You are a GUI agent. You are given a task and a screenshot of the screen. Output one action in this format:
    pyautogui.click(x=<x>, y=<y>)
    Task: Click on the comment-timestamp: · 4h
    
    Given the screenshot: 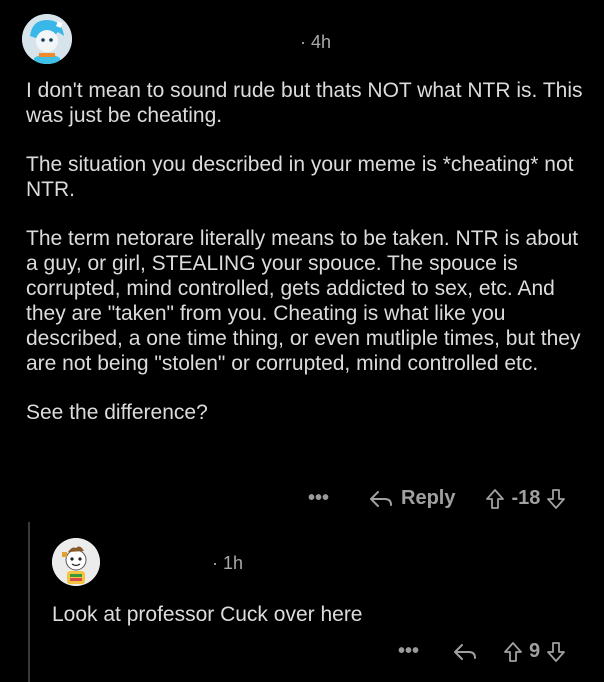 What is the action you would take?
    pyautogui.click(x=316, y=42)
    